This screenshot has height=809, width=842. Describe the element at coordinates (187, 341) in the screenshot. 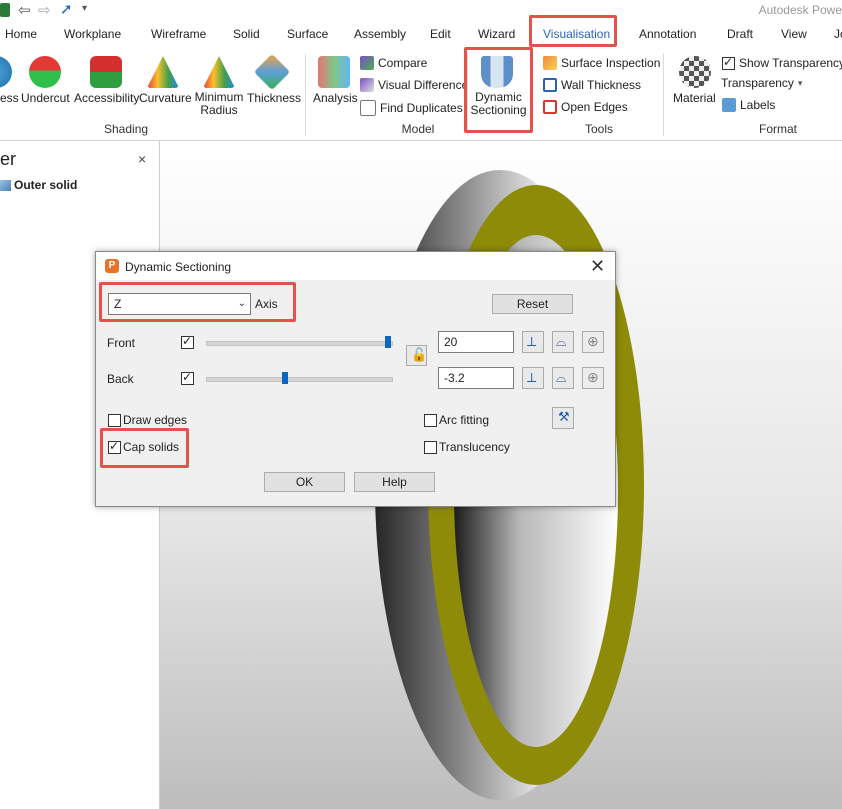

I see `front-checkbox` at that location.